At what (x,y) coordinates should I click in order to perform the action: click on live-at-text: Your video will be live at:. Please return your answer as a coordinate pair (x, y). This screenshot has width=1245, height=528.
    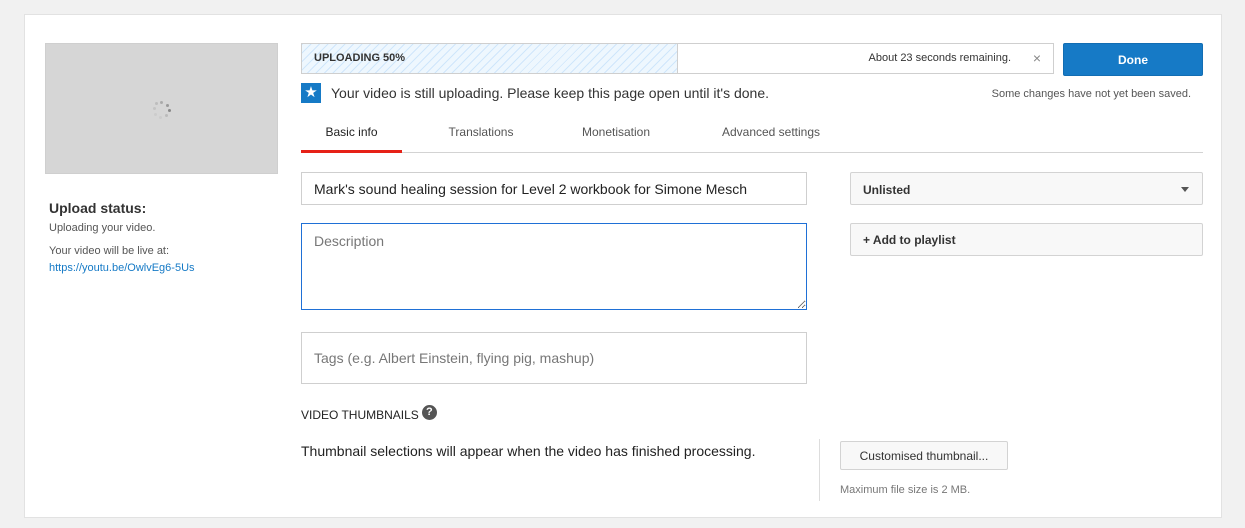
    Looking at the image, I should click on (109, 251).